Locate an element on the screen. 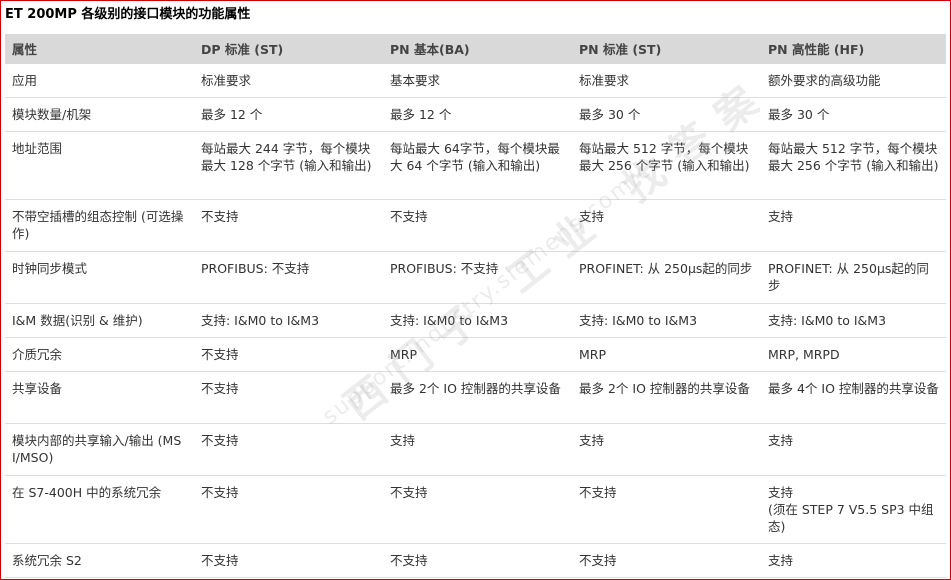 The height and width of the screenshot is (580, 951). column-header-dp-st: DP 标准 (ST) is located at coordinates (288, 49).